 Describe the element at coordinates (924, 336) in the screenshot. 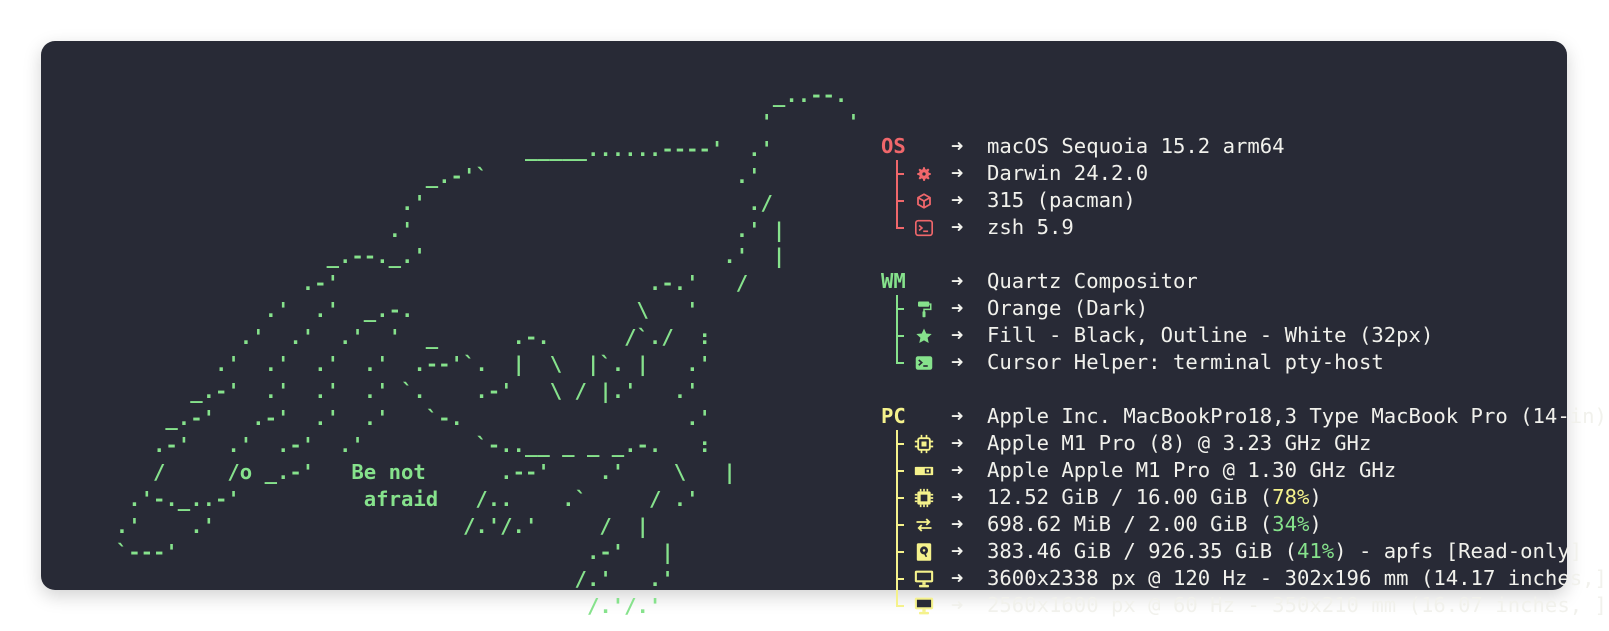

I see `star-icon` at that location.